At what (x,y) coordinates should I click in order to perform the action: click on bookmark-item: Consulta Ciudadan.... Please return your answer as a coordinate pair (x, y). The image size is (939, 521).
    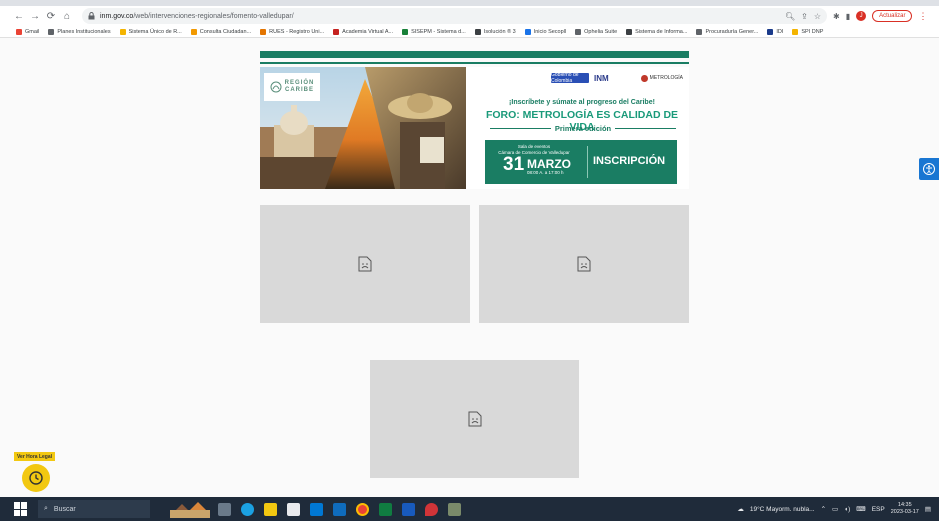
    Looking at the image, I should click on (221, 31).